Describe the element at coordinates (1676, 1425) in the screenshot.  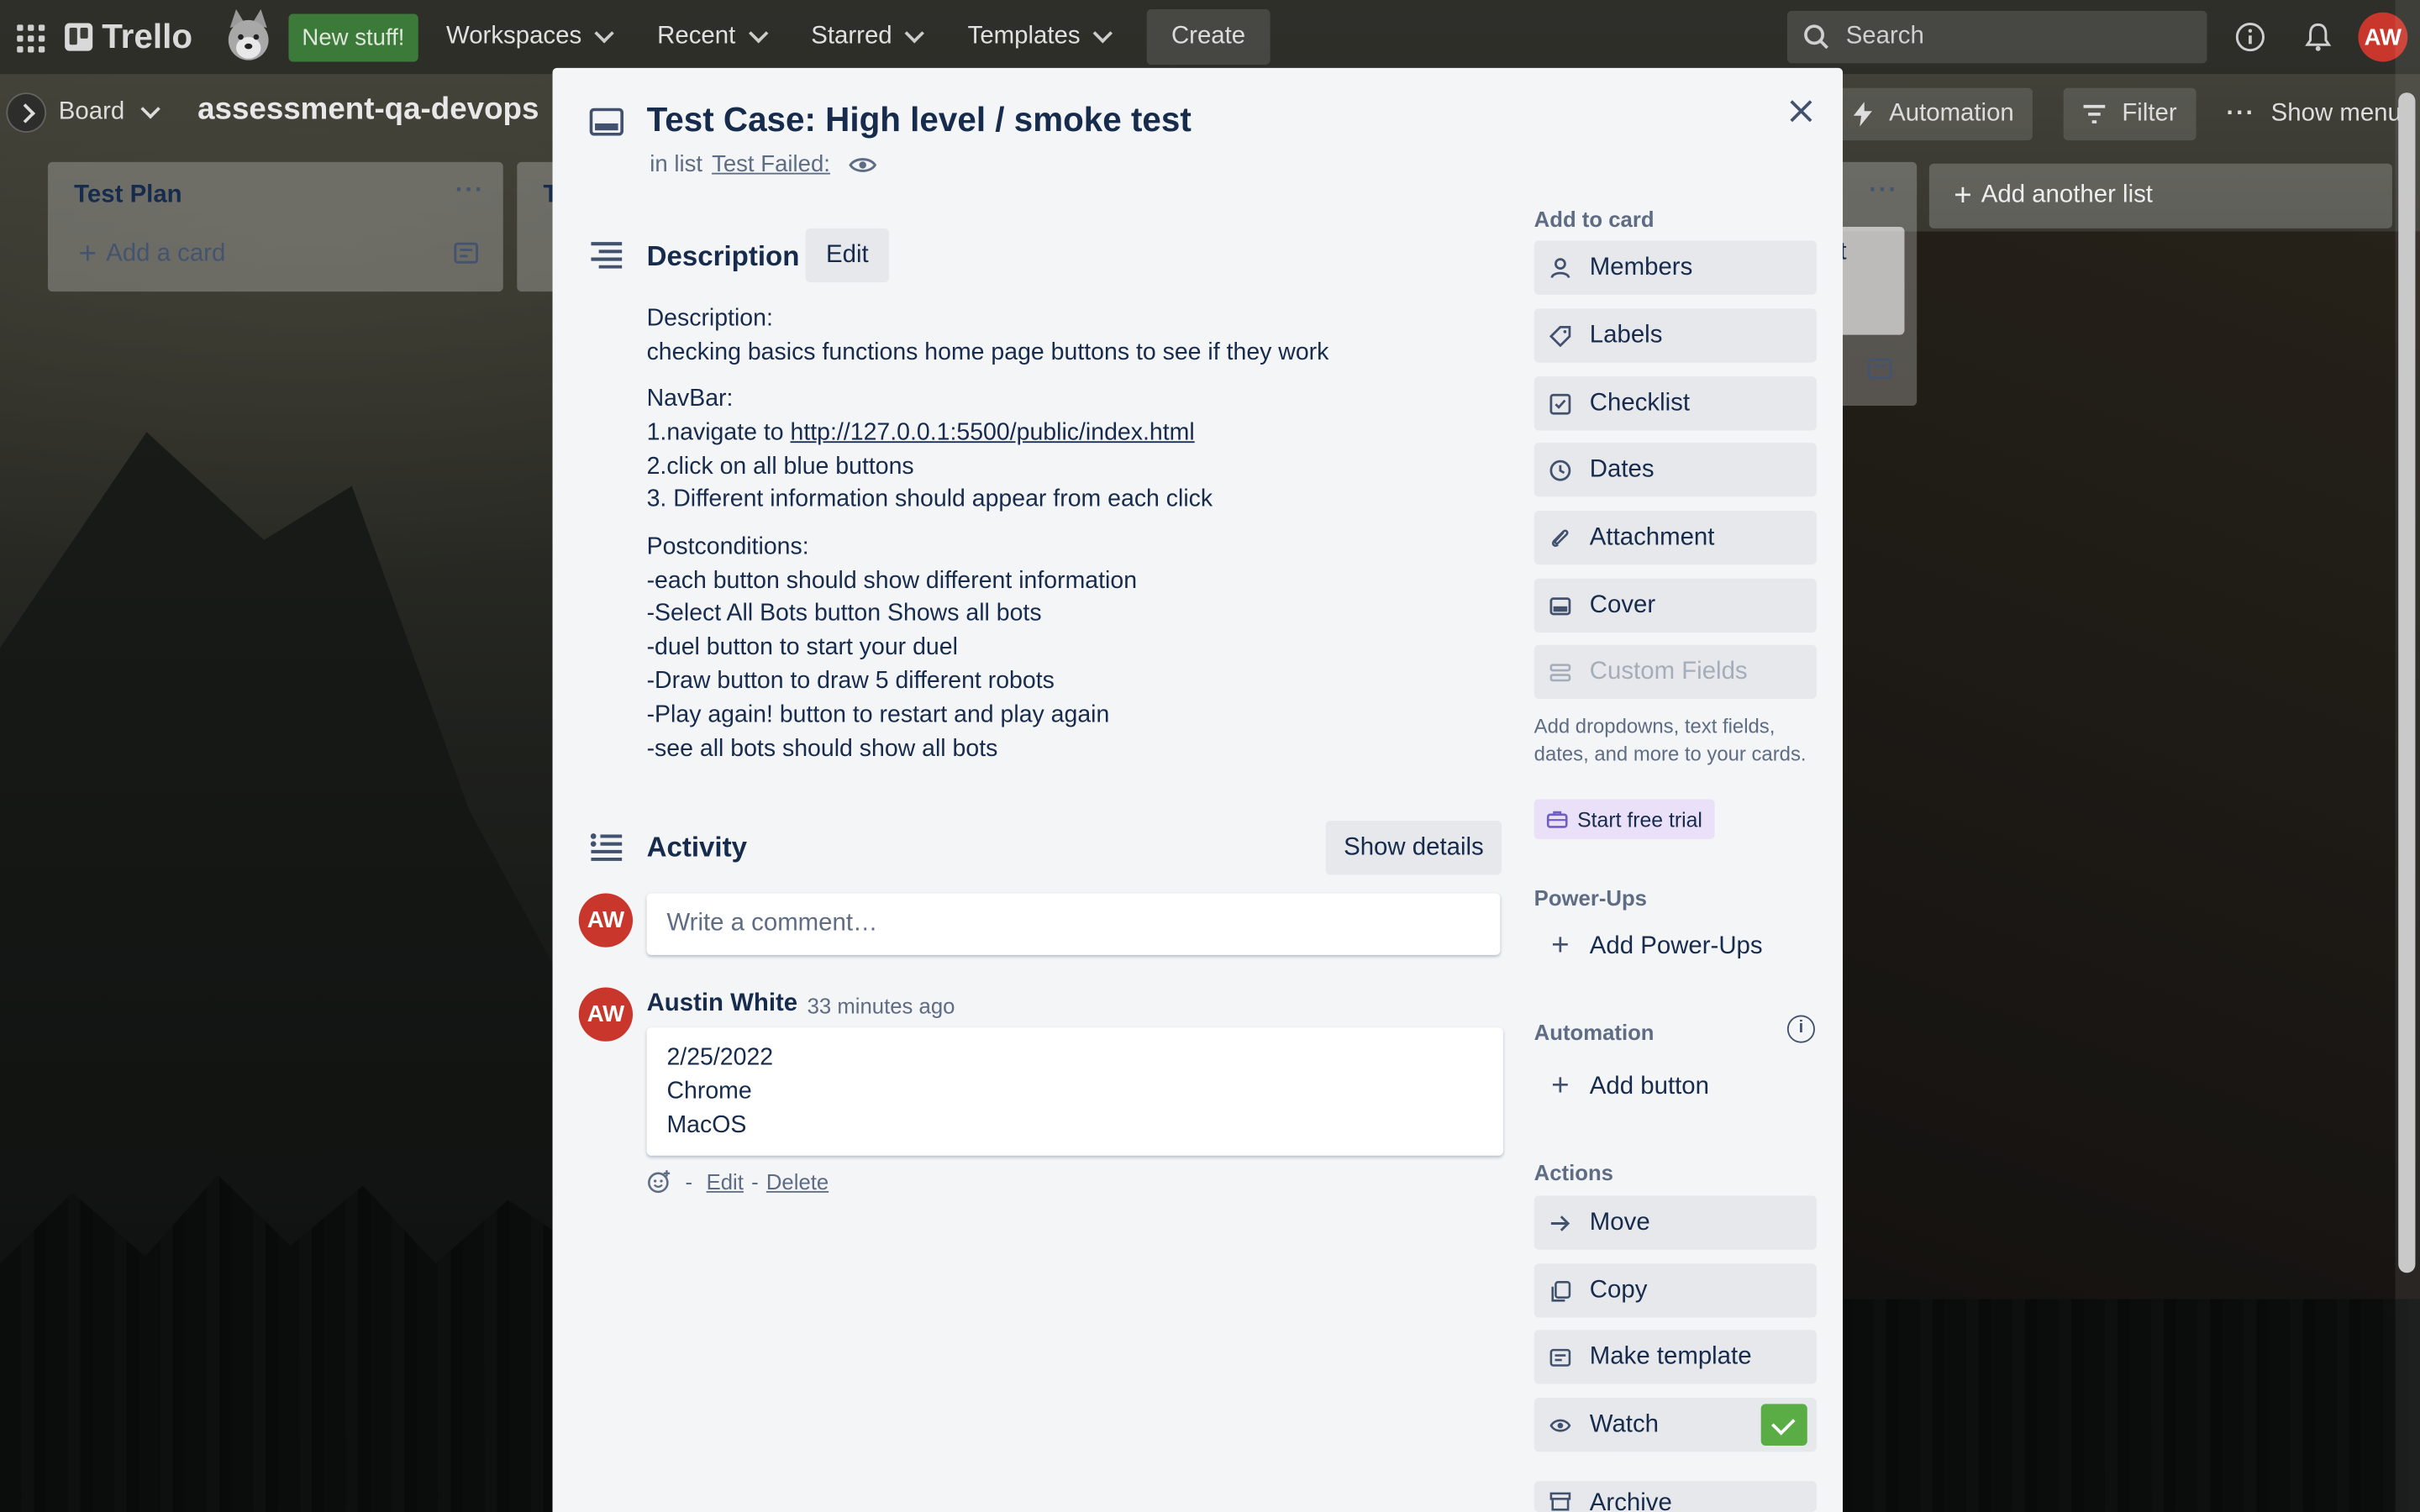
I see `watch-button: Watch` at that location.